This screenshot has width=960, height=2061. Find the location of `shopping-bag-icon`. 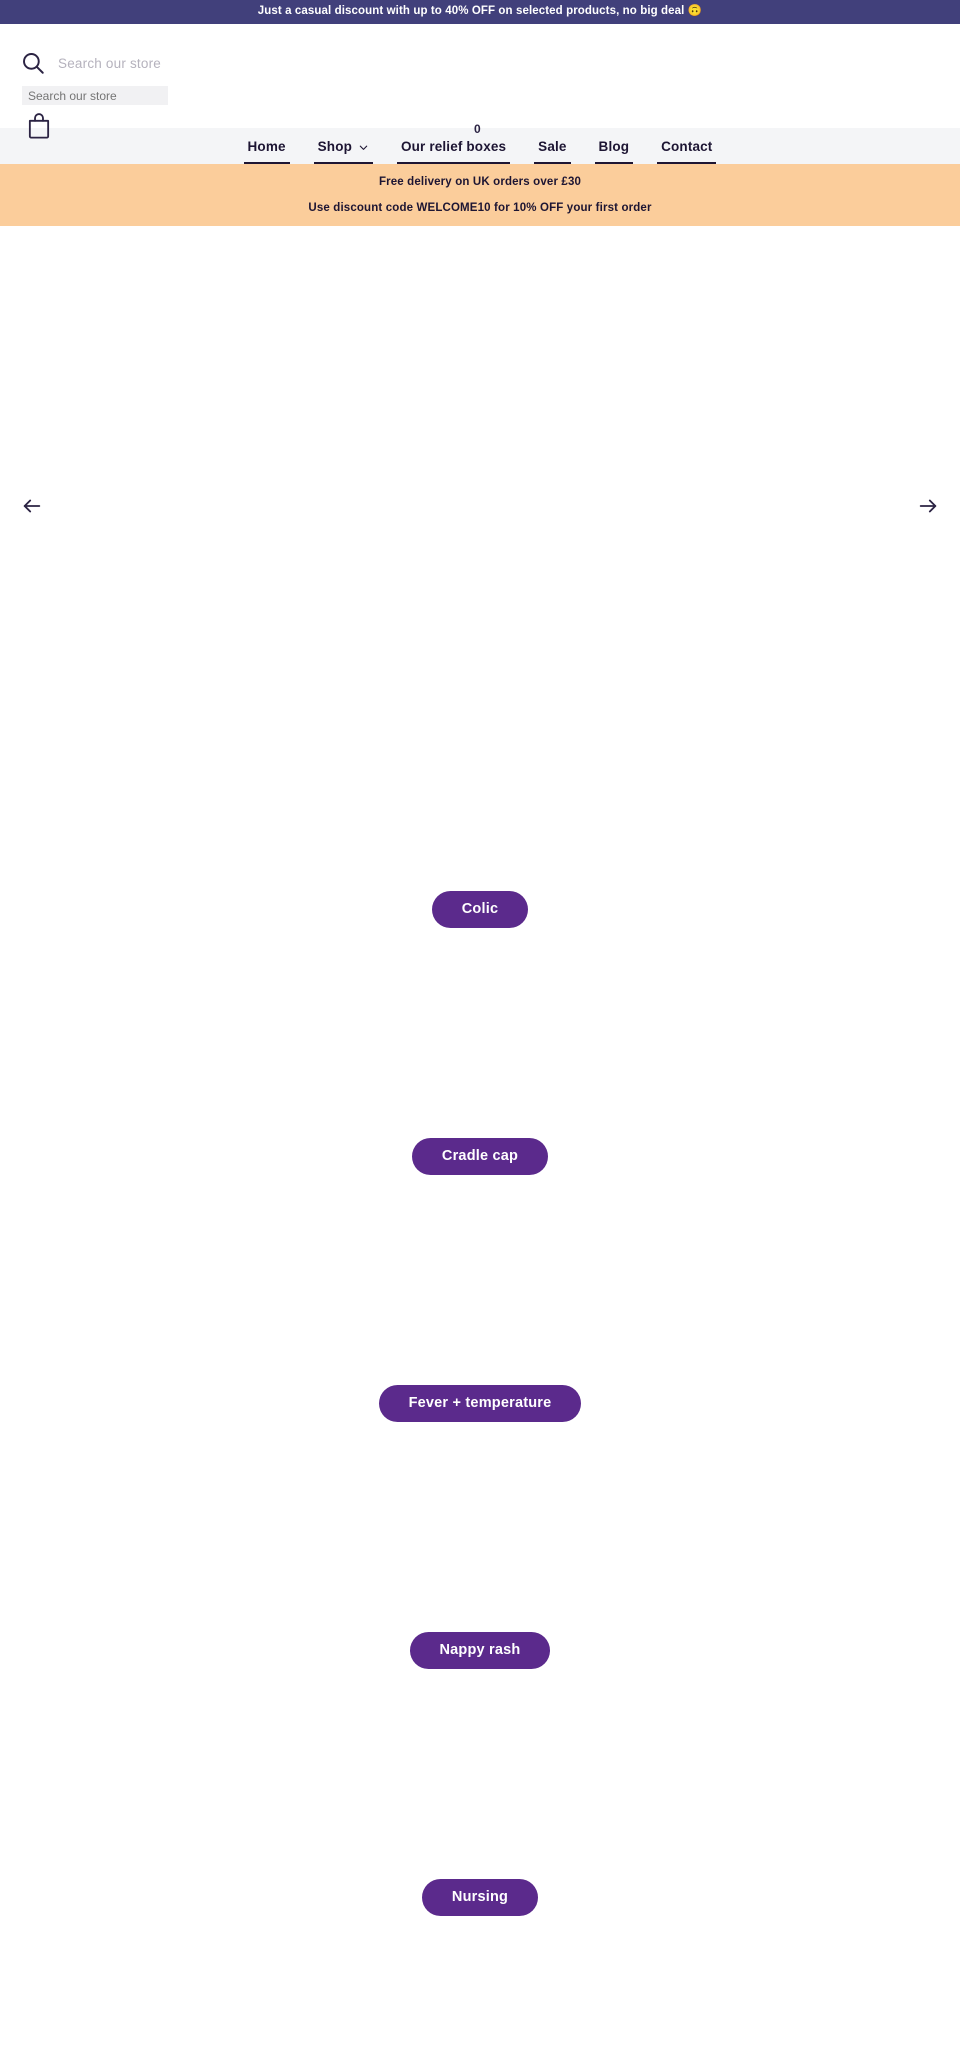

shopping-bag-icon is located at coordinates (39, 126).